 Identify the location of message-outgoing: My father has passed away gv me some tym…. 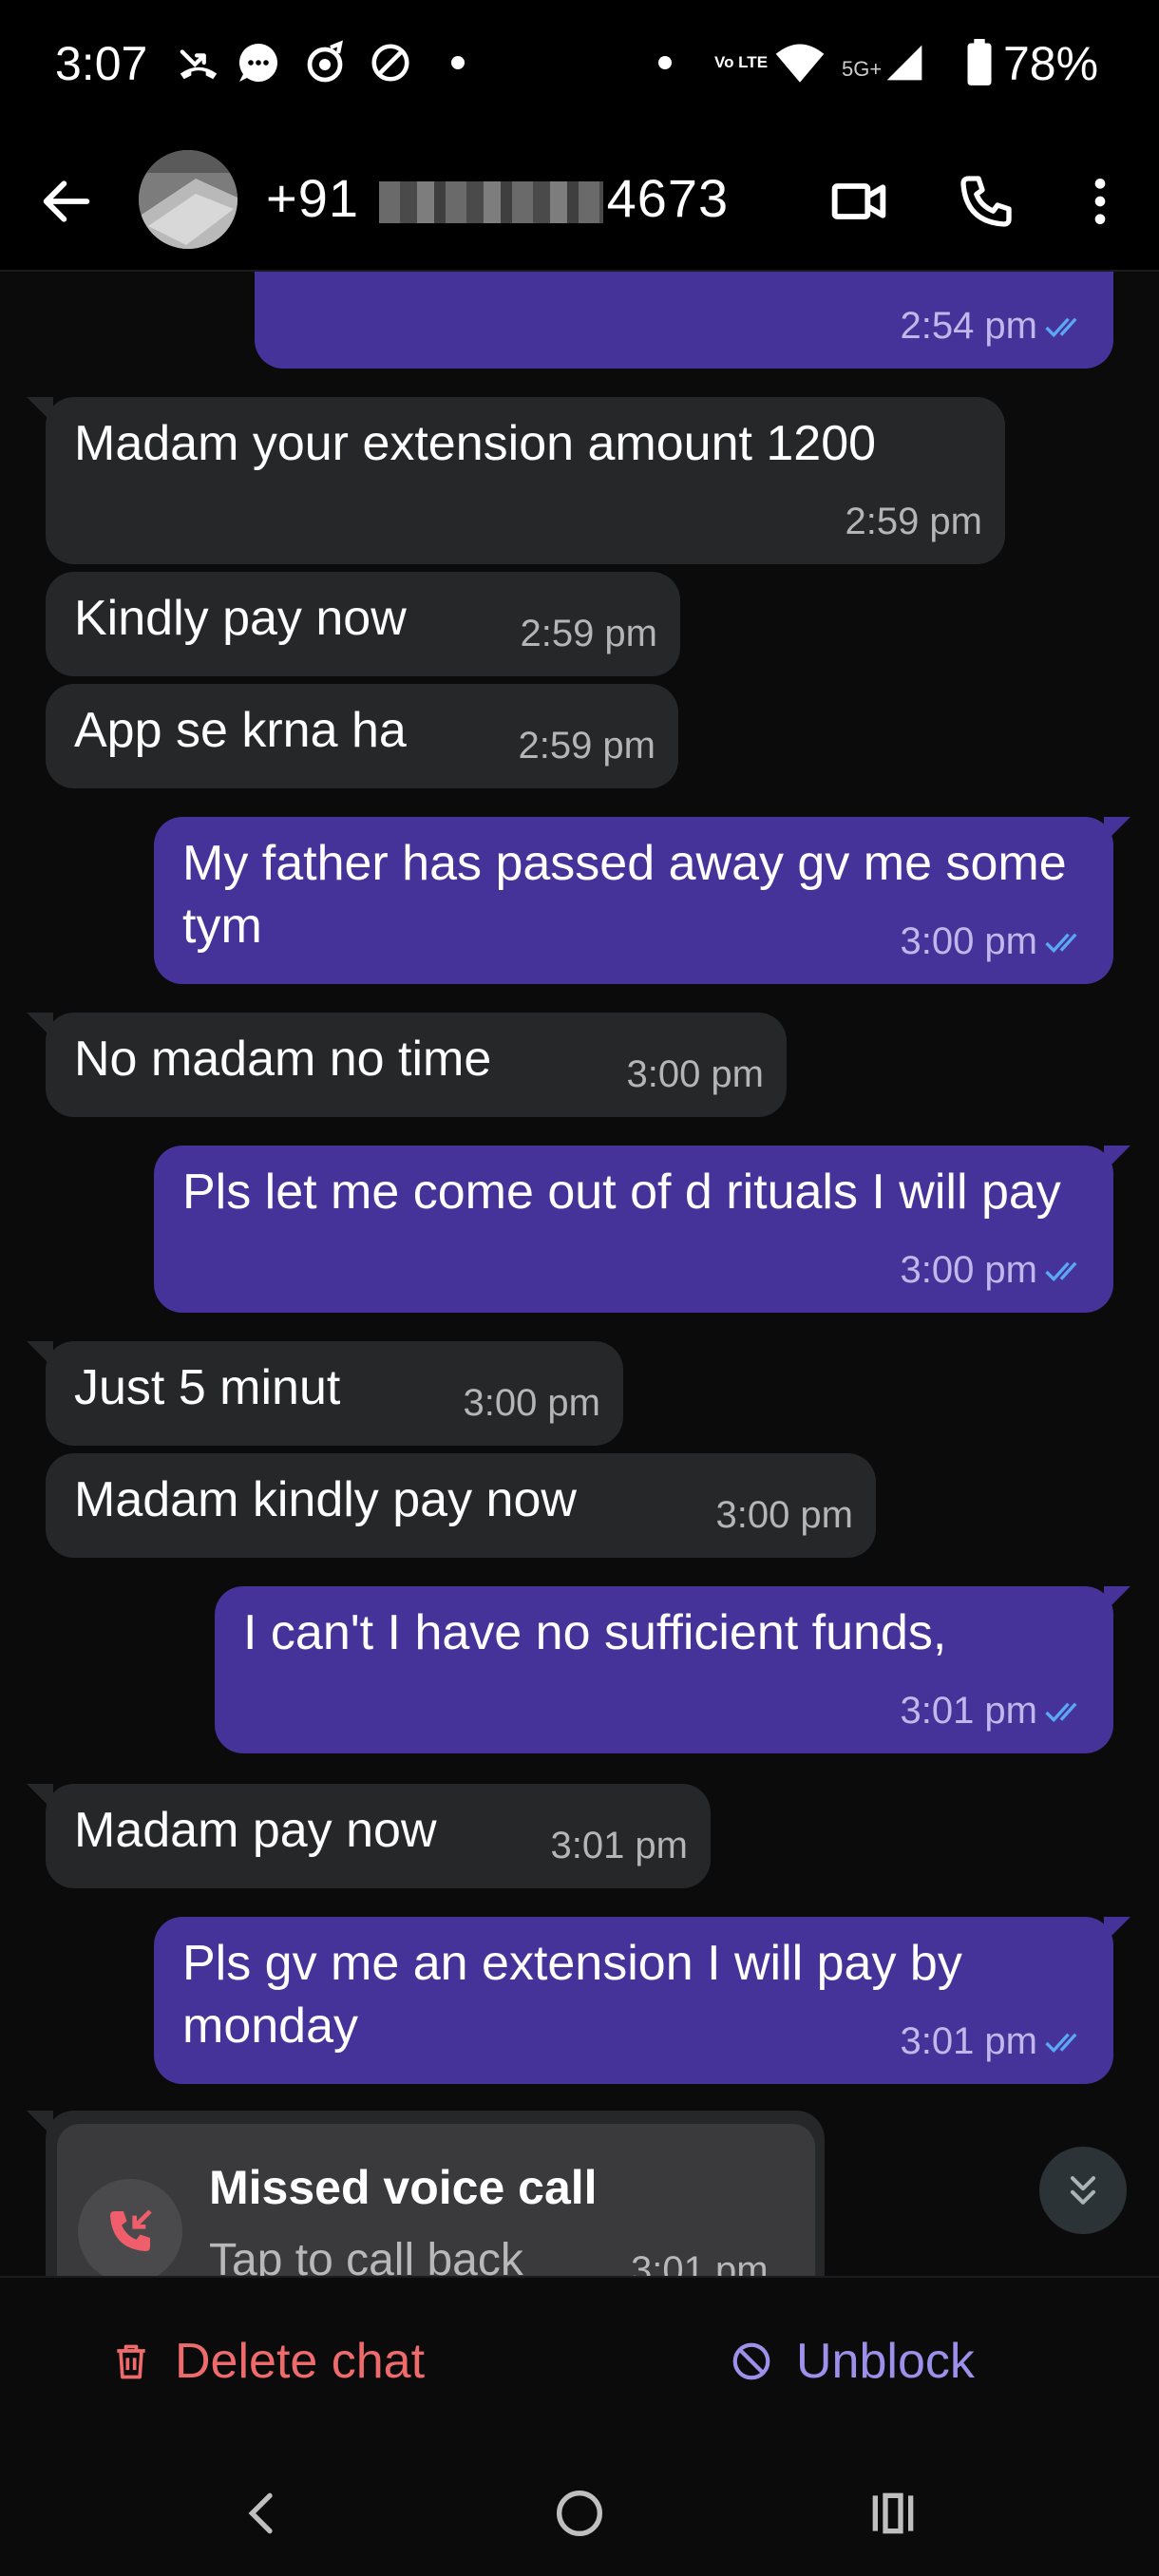
(633, 900).